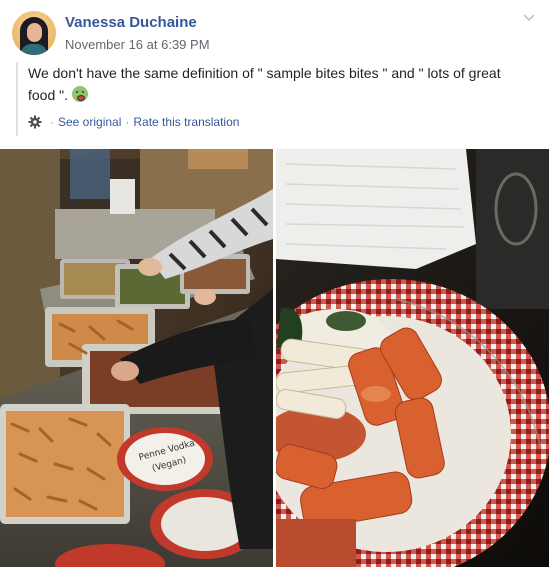 The height and width of the screenshot is (567, 549). Describe the element at coordinates (137, 44) in the screenshot. I see `post-timestamp: November 16 at 6:39 PM` at that location.